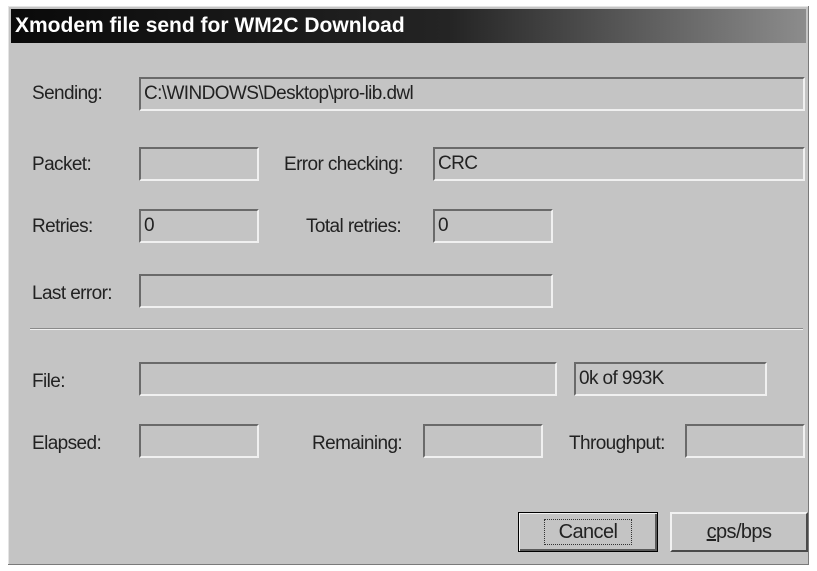 Image resolution: width=817 pixels, height=571 pixels. I want to click on file-progress-bar, so click(348, 379).